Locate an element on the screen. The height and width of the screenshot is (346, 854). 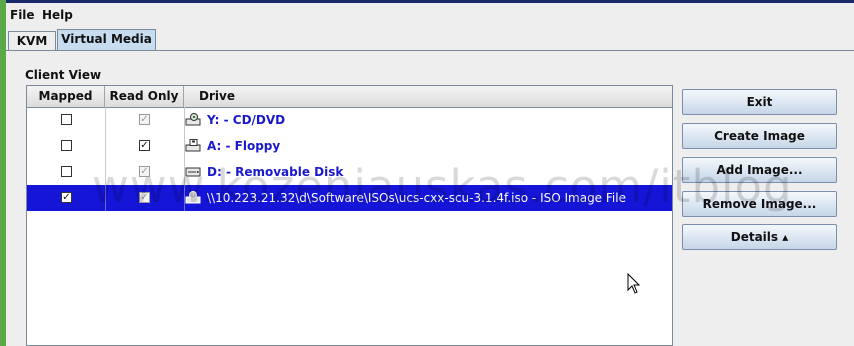
floppy-drive-icon is located at coordinates (193, 145).